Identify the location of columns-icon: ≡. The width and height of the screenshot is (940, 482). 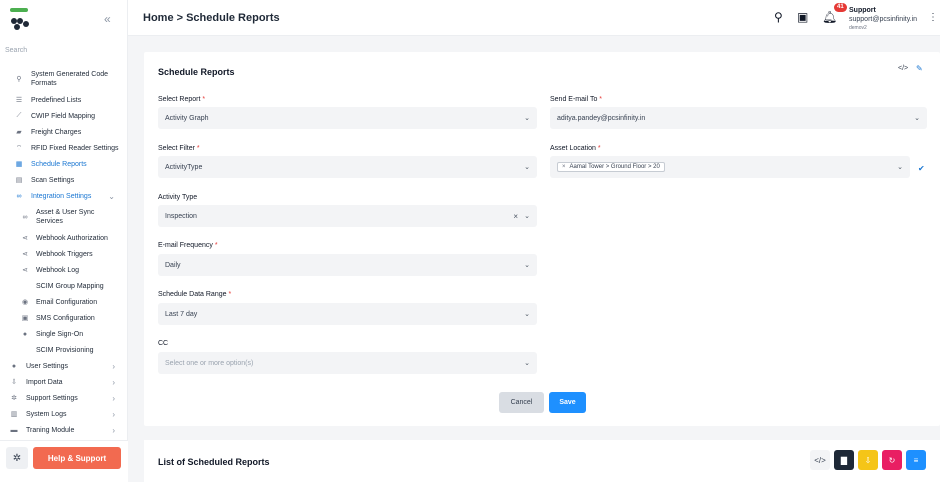
(916, 460).